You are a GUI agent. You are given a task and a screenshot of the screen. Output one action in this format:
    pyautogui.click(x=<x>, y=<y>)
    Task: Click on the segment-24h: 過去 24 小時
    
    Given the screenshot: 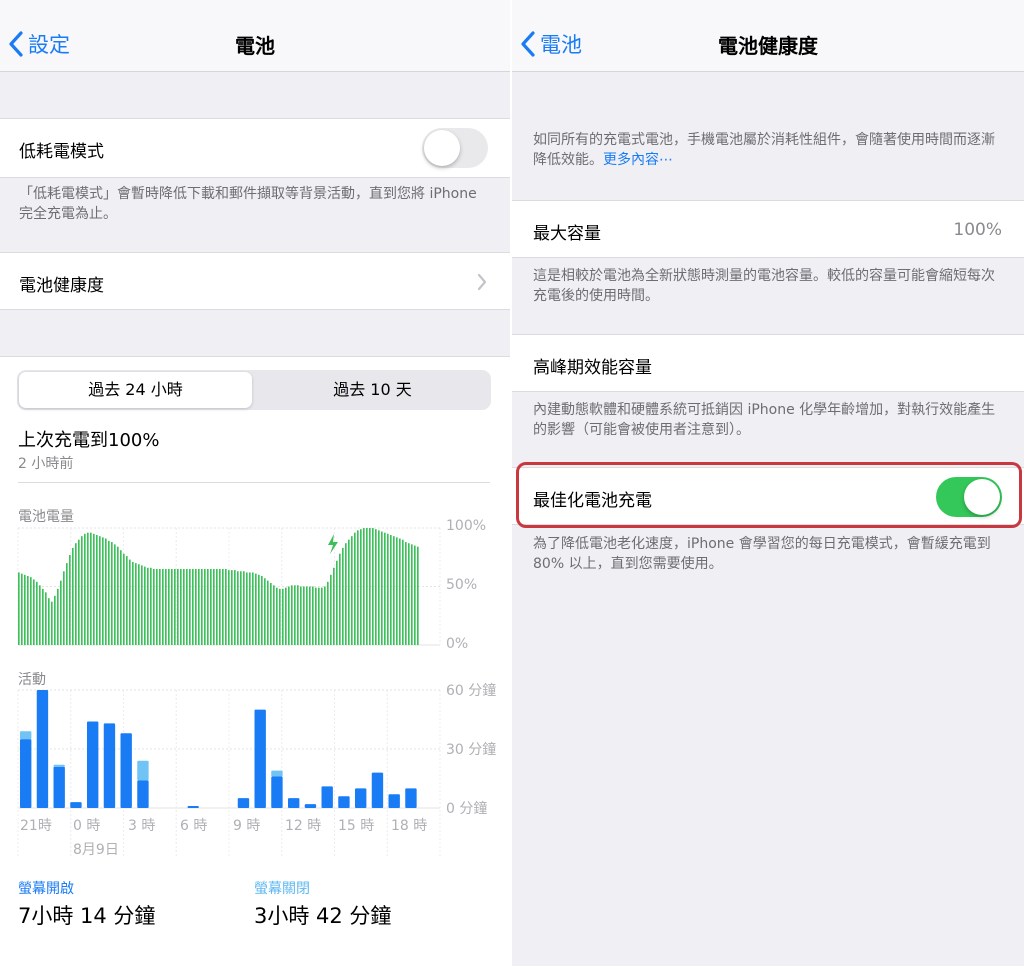 What is the action you would take?
    pyautogui.click(x=135, y=390)
    